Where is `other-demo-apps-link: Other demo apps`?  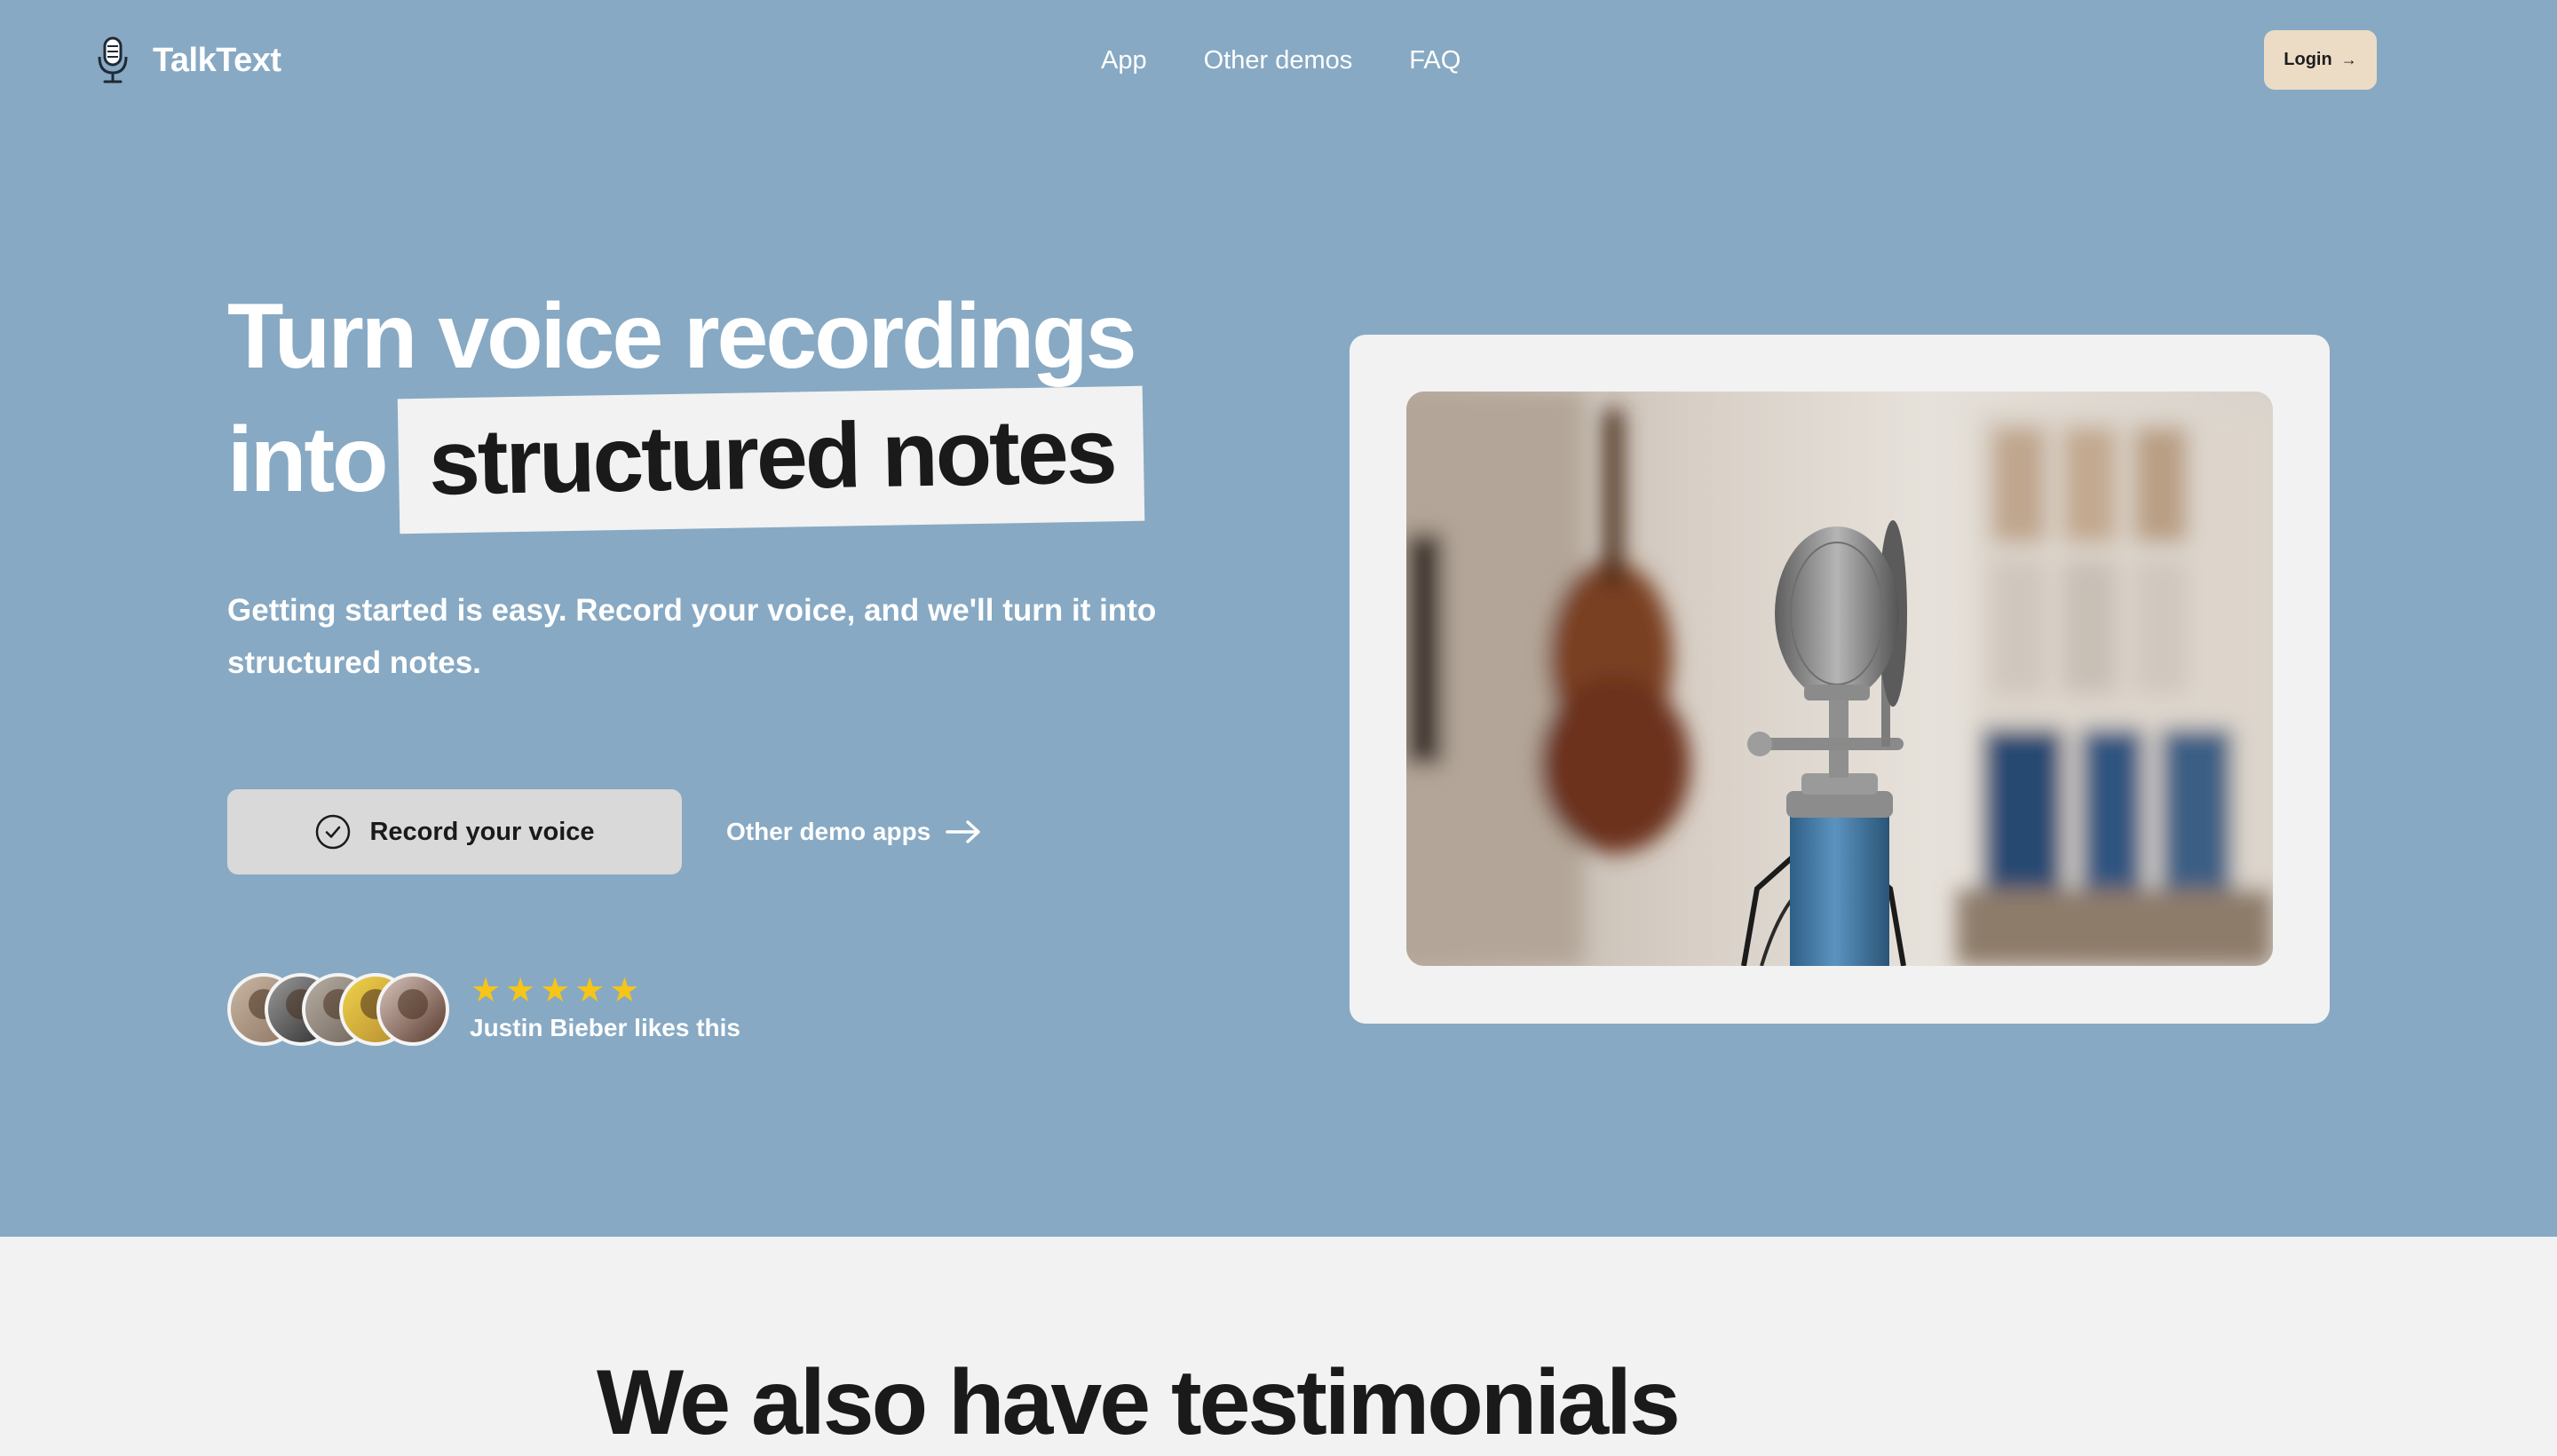 other-demo-apps-link: Other demo apps is located at coordinates (854, 832).